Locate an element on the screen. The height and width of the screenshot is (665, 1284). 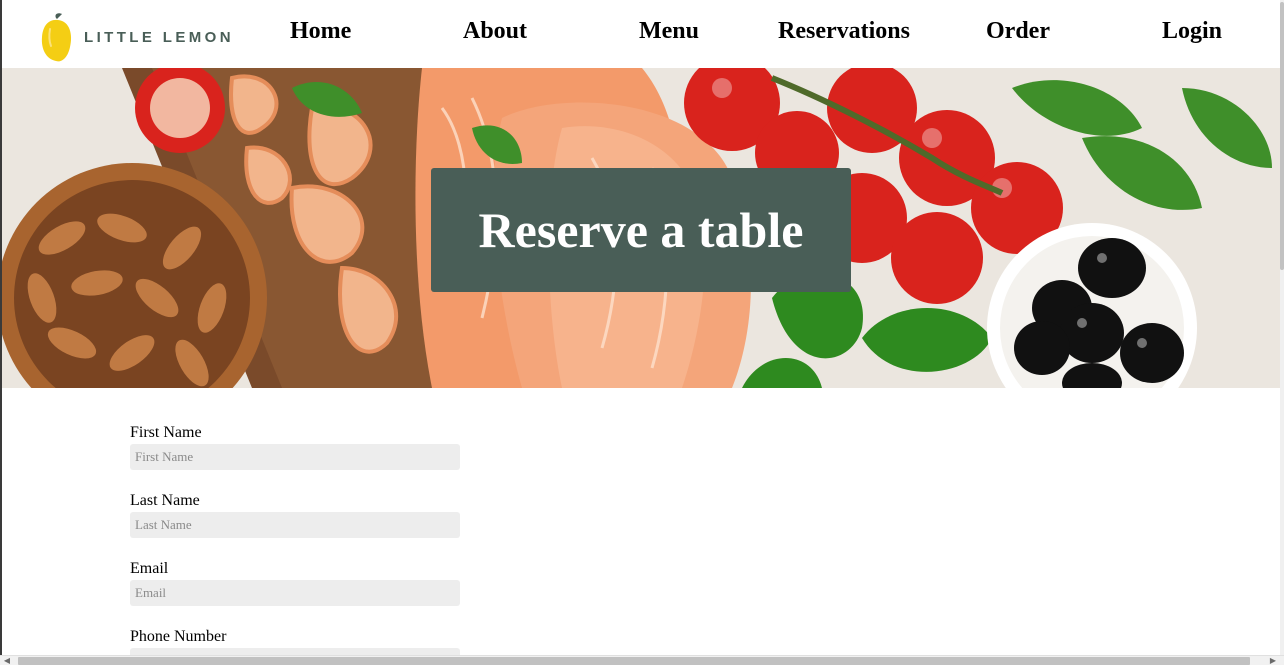
little-lemon-logo: LITTLE LEMON is located at coordinates (135, 37).